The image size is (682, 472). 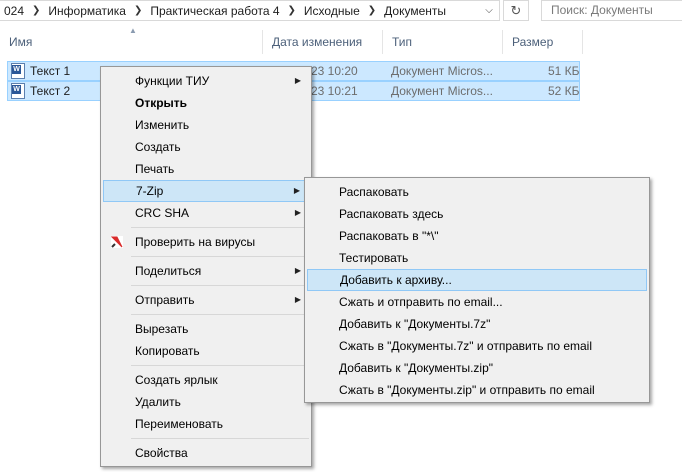 What do you see at coordinates (477, 214) in the screenshot?
I see `zip-extract-here: Распаковать здесь` at bounding box center [477, 214].